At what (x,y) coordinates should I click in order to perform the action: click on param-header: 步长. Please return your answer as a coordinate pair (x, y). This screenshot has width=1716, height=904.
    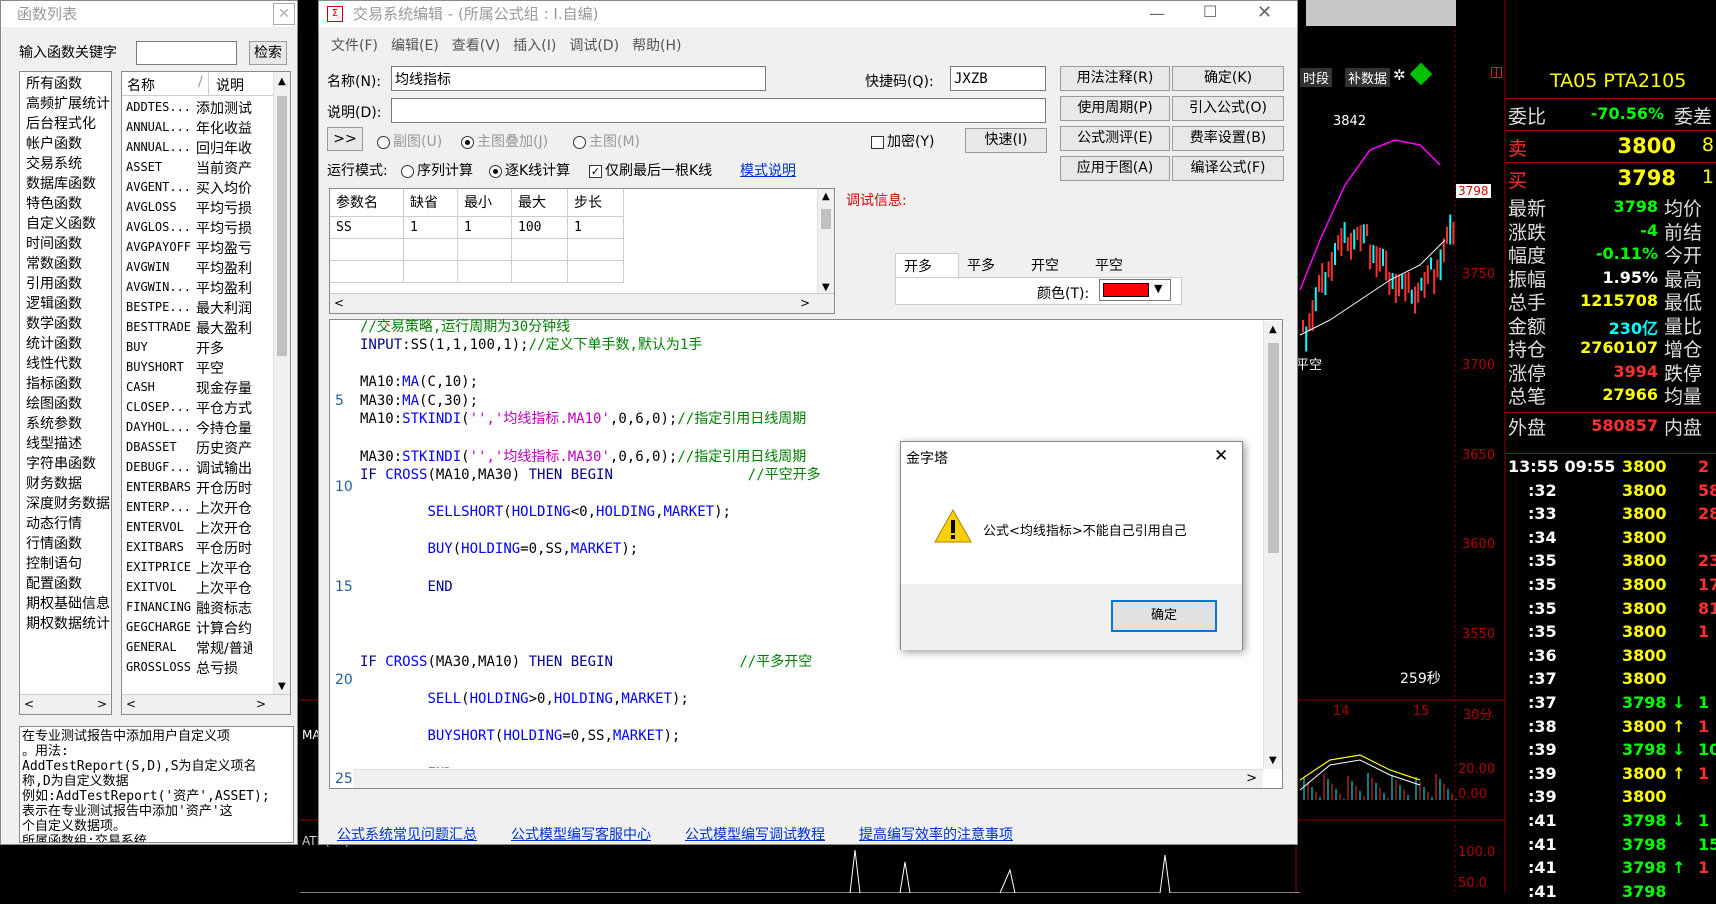
    Looking at the image, I should click on (596, 203).